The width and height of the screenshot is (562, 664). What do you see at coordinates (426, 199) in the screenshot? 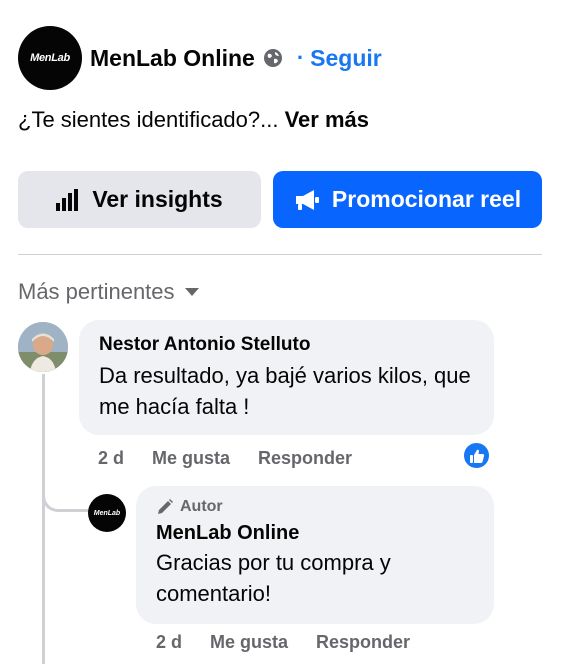
I see `promote-reel-label: Promocionar reel` at bounding box center [426, 199].